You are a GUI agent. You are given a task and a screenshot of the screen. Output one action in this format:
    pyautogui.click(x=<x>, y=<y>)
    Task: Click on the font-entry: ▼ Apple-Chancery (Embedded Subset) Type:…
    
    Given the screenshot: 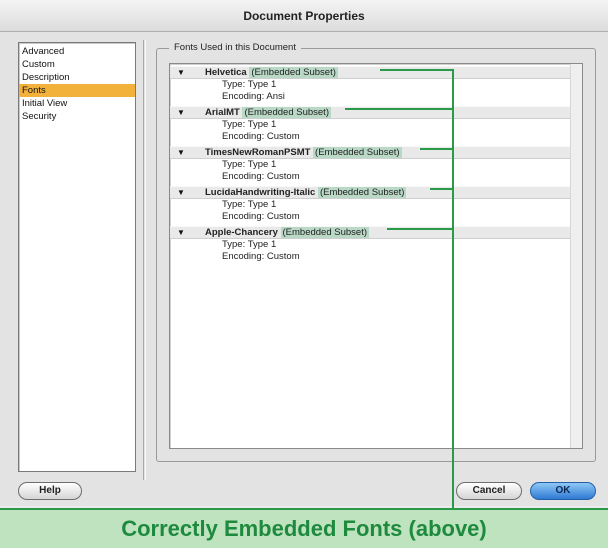 What is the action you would take?
    pyautogui.click(x=370, y=244)
    